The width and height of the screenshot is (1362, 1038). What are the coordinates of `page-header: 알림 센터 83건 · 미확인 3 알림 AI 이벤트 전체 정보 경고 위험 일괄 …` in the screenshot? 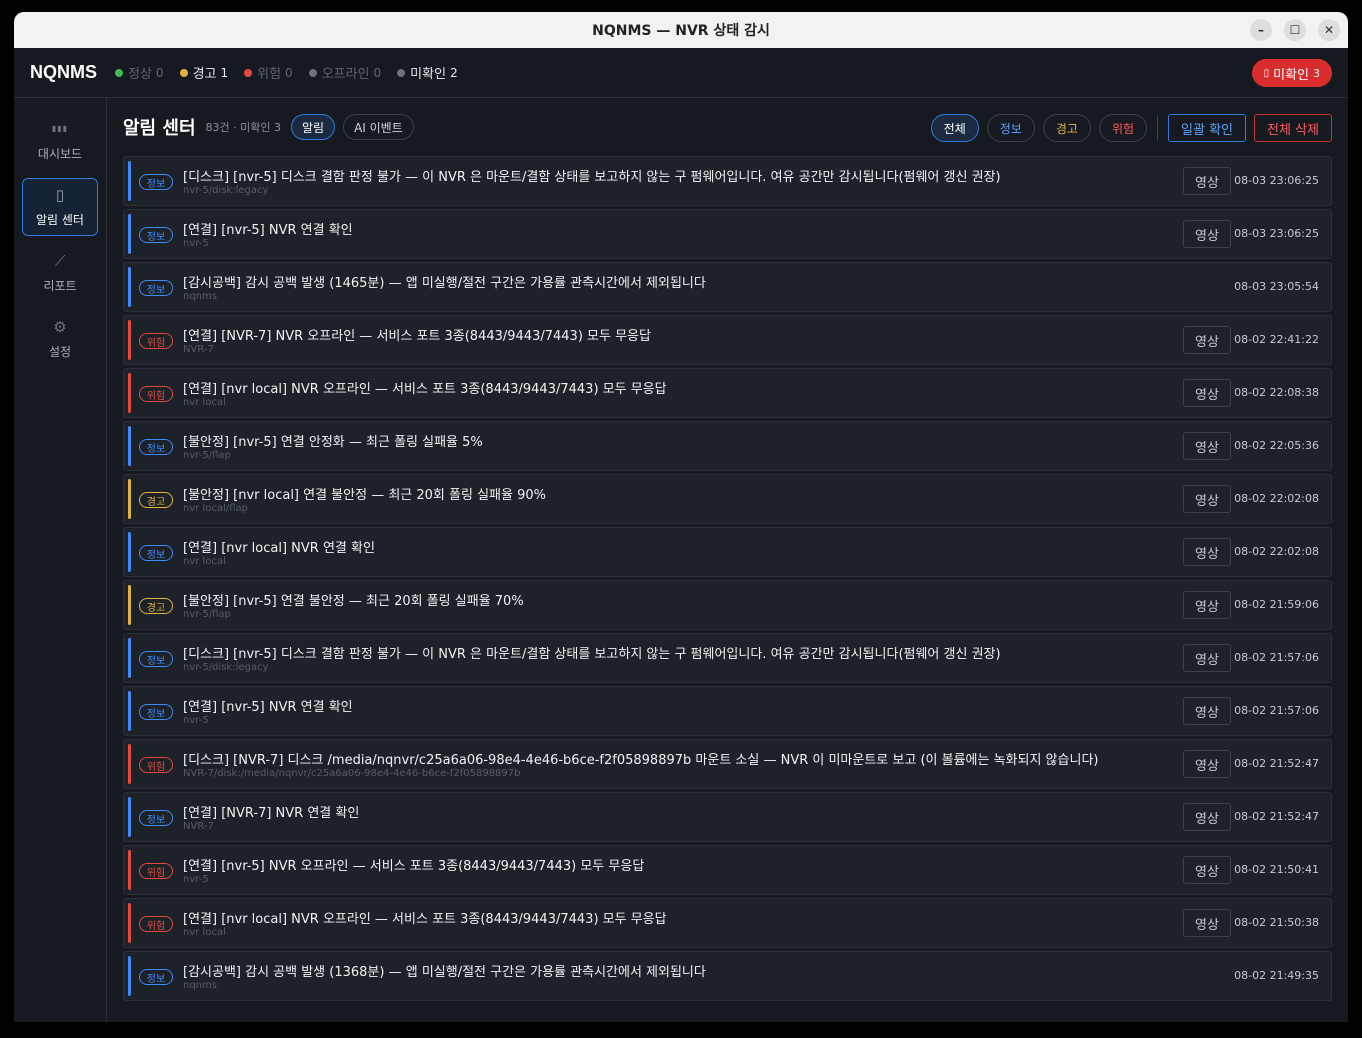 It's located at (727, 127).